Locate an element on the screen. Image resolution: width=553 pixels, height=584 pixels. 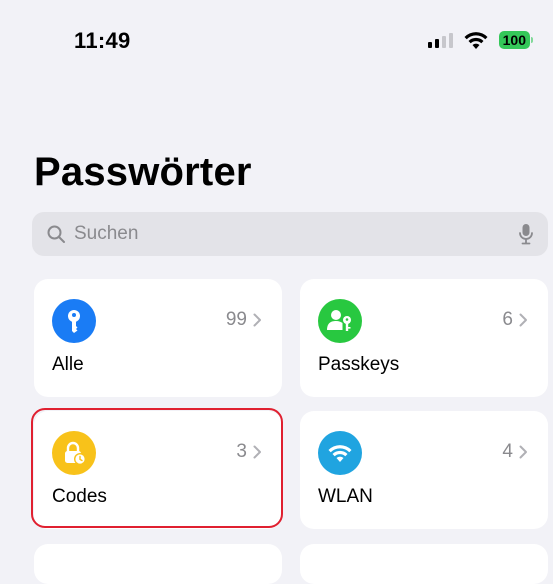
wifi-status-icon is located at coordinates (476, 40).